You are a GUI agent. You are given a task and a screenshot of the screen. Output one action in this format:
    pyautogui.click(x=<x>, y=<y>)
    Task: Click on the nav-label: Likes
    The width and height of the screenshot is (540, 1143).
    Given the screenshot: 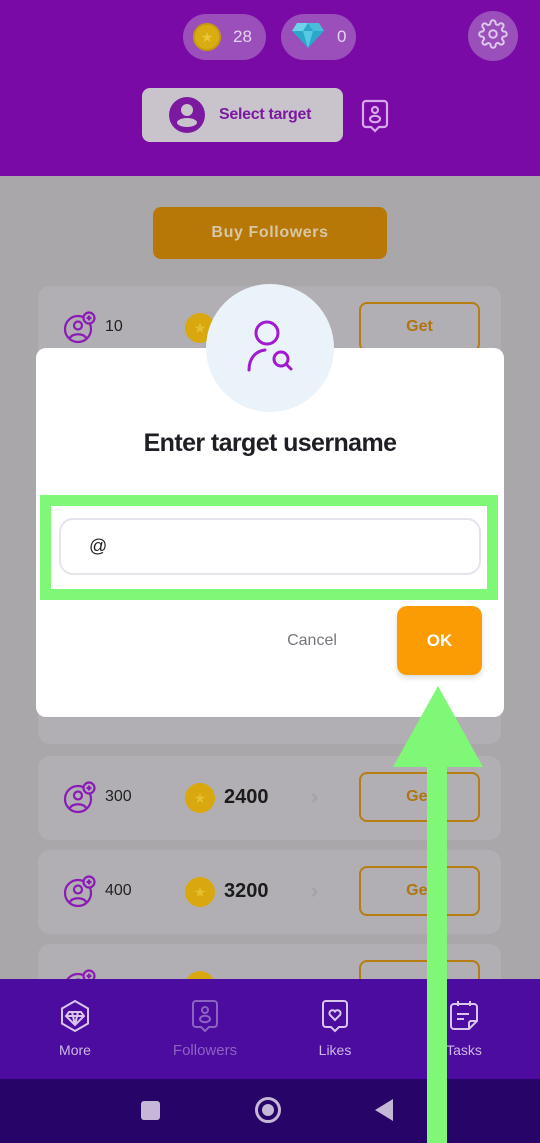 What is the action you would take?
    pyautogui.click(x=335, y=1050)
    